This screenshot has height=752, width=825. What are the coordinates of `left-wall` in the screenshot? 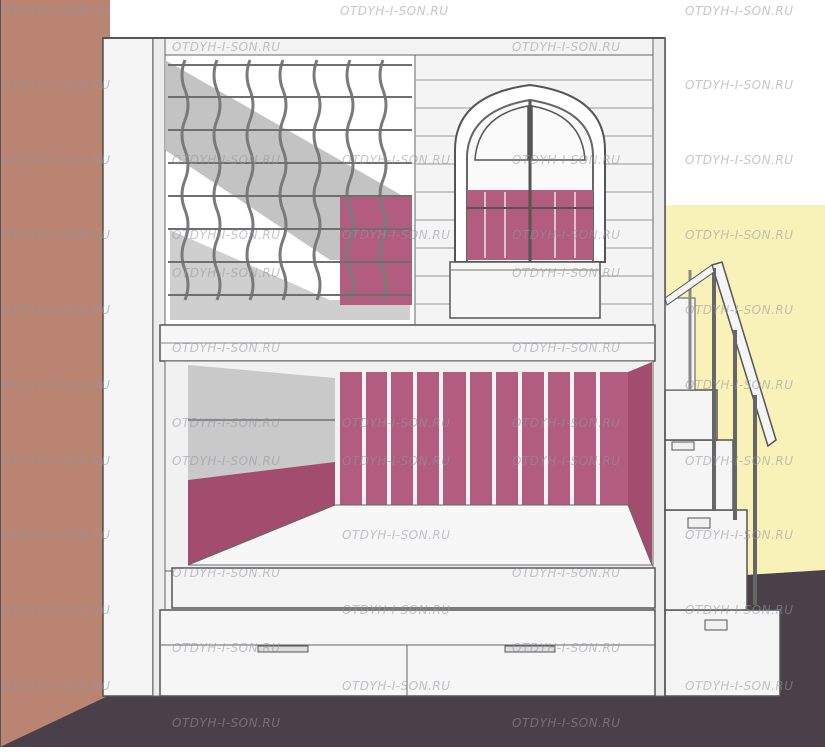 It's located at (55, 373).